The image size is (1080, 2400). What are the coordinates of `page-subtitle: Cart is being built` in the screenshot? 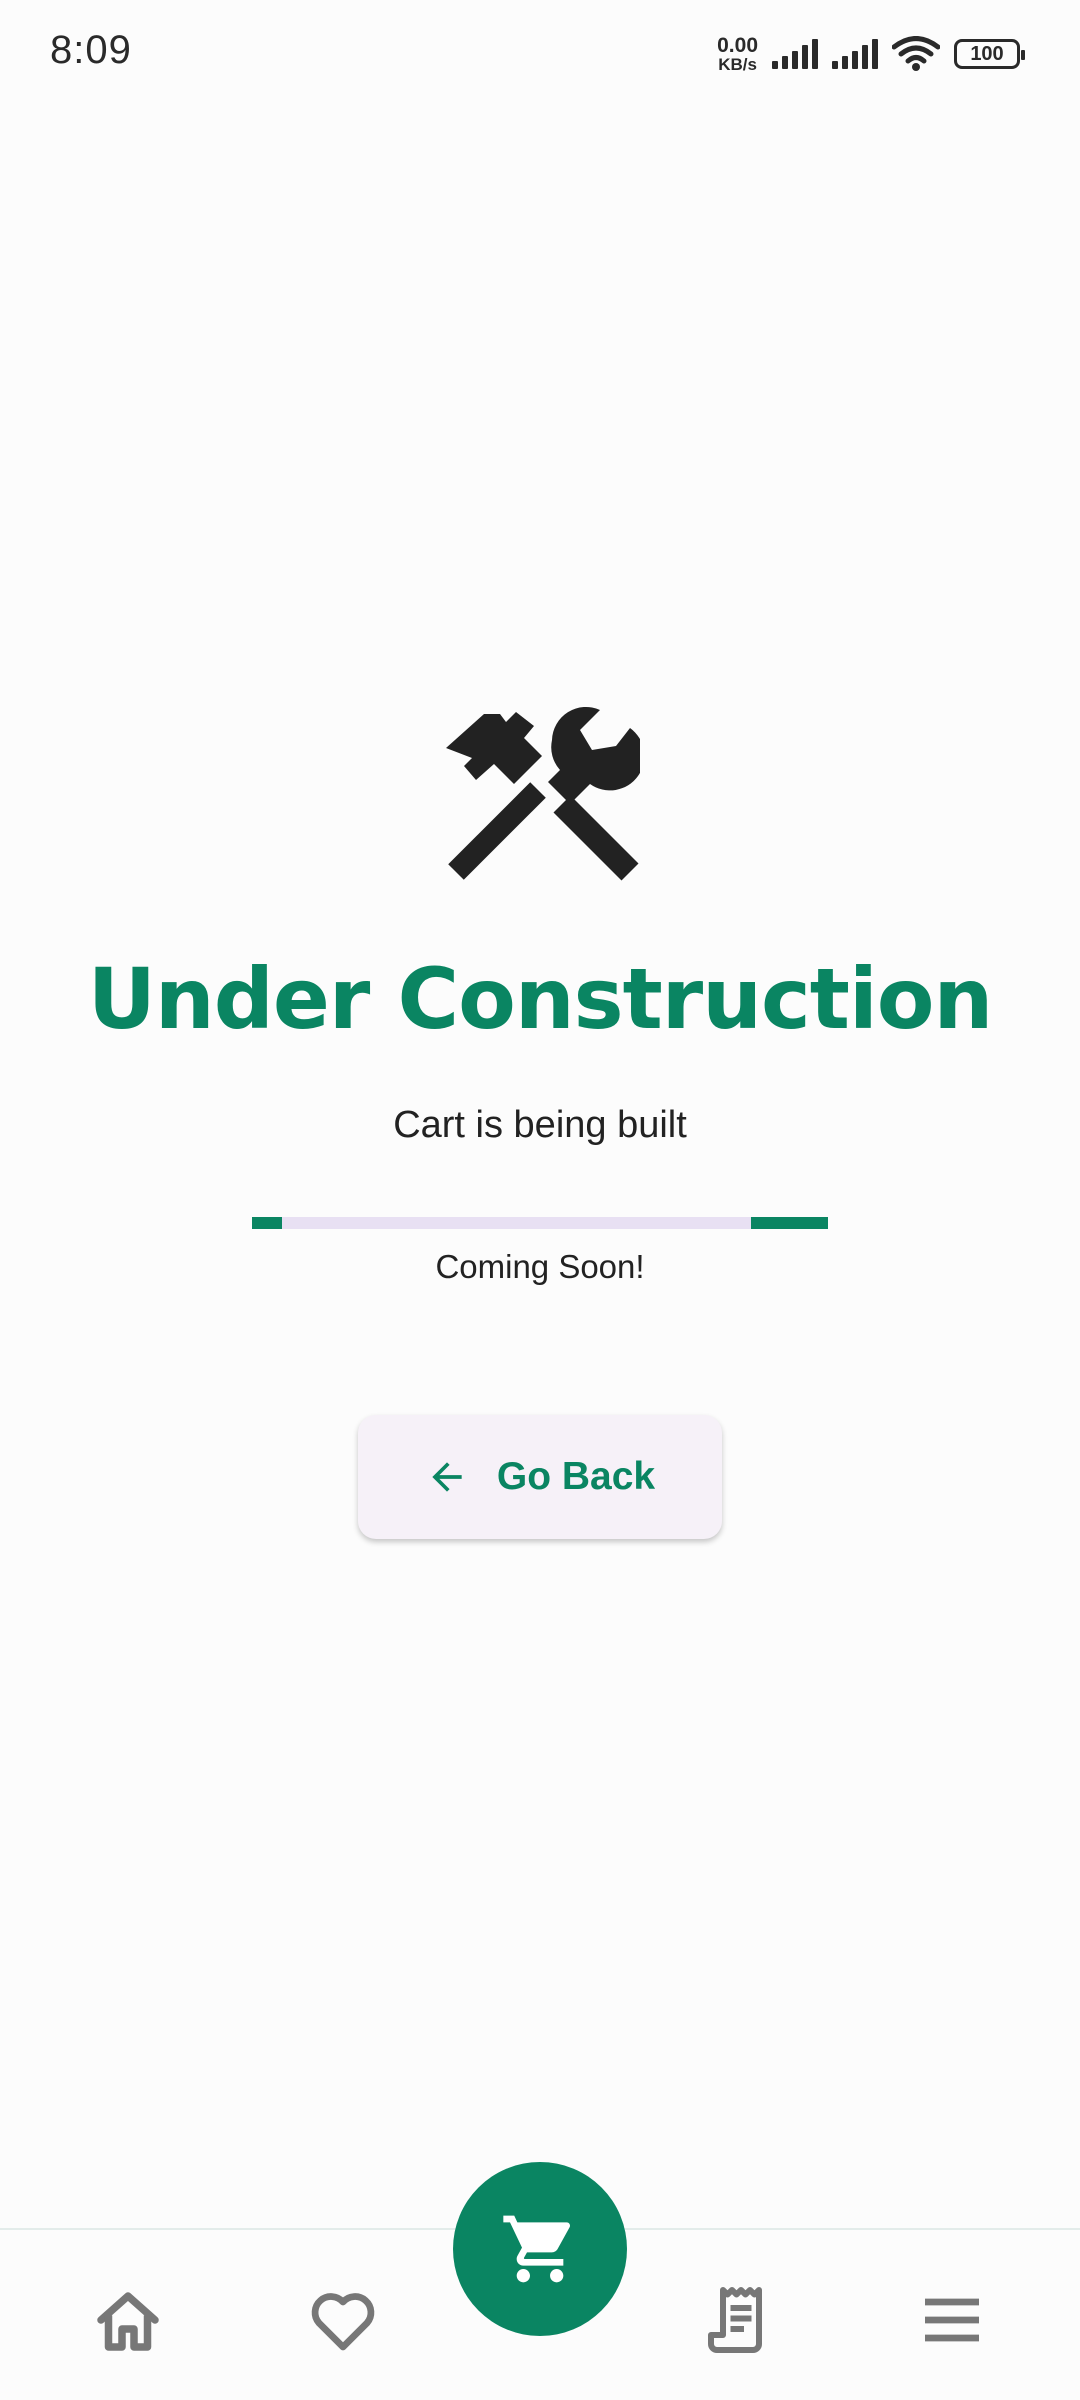 It's located at (540, 1125).